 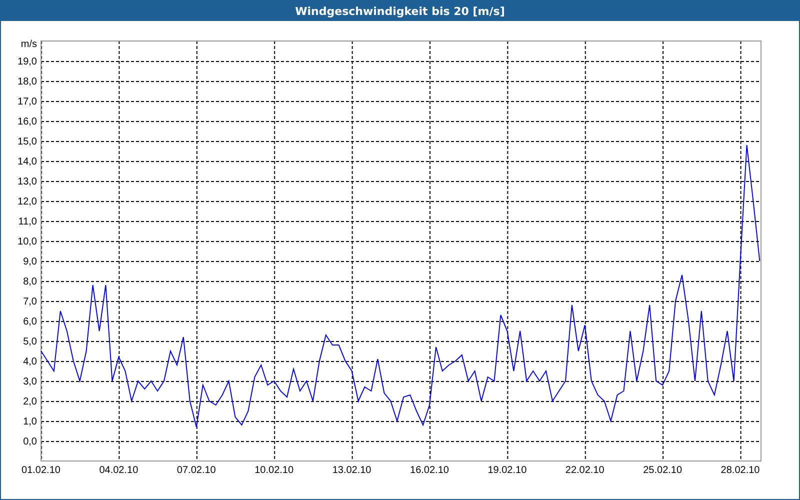 What do you see at coordinates (27, 222) in the screenshot?
I see `y-tick-label: 11,0` at bounding box center [27, 222].